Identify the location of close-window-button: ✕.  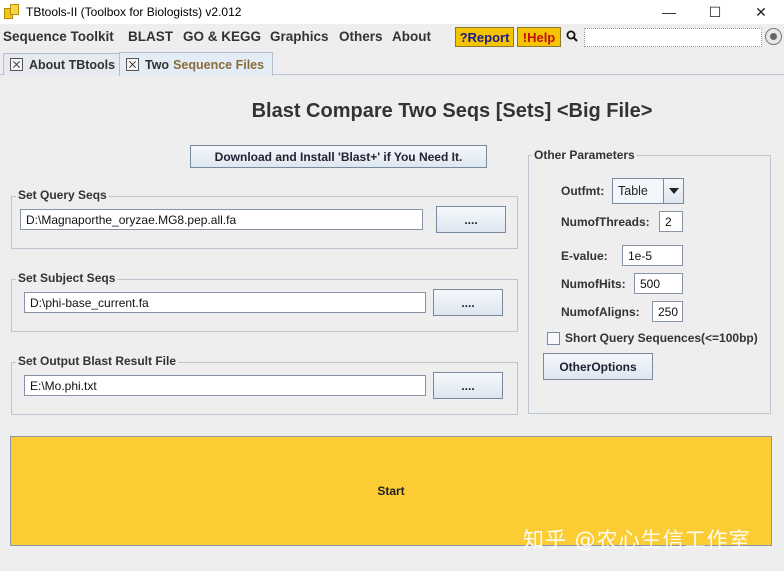
(761, 12).